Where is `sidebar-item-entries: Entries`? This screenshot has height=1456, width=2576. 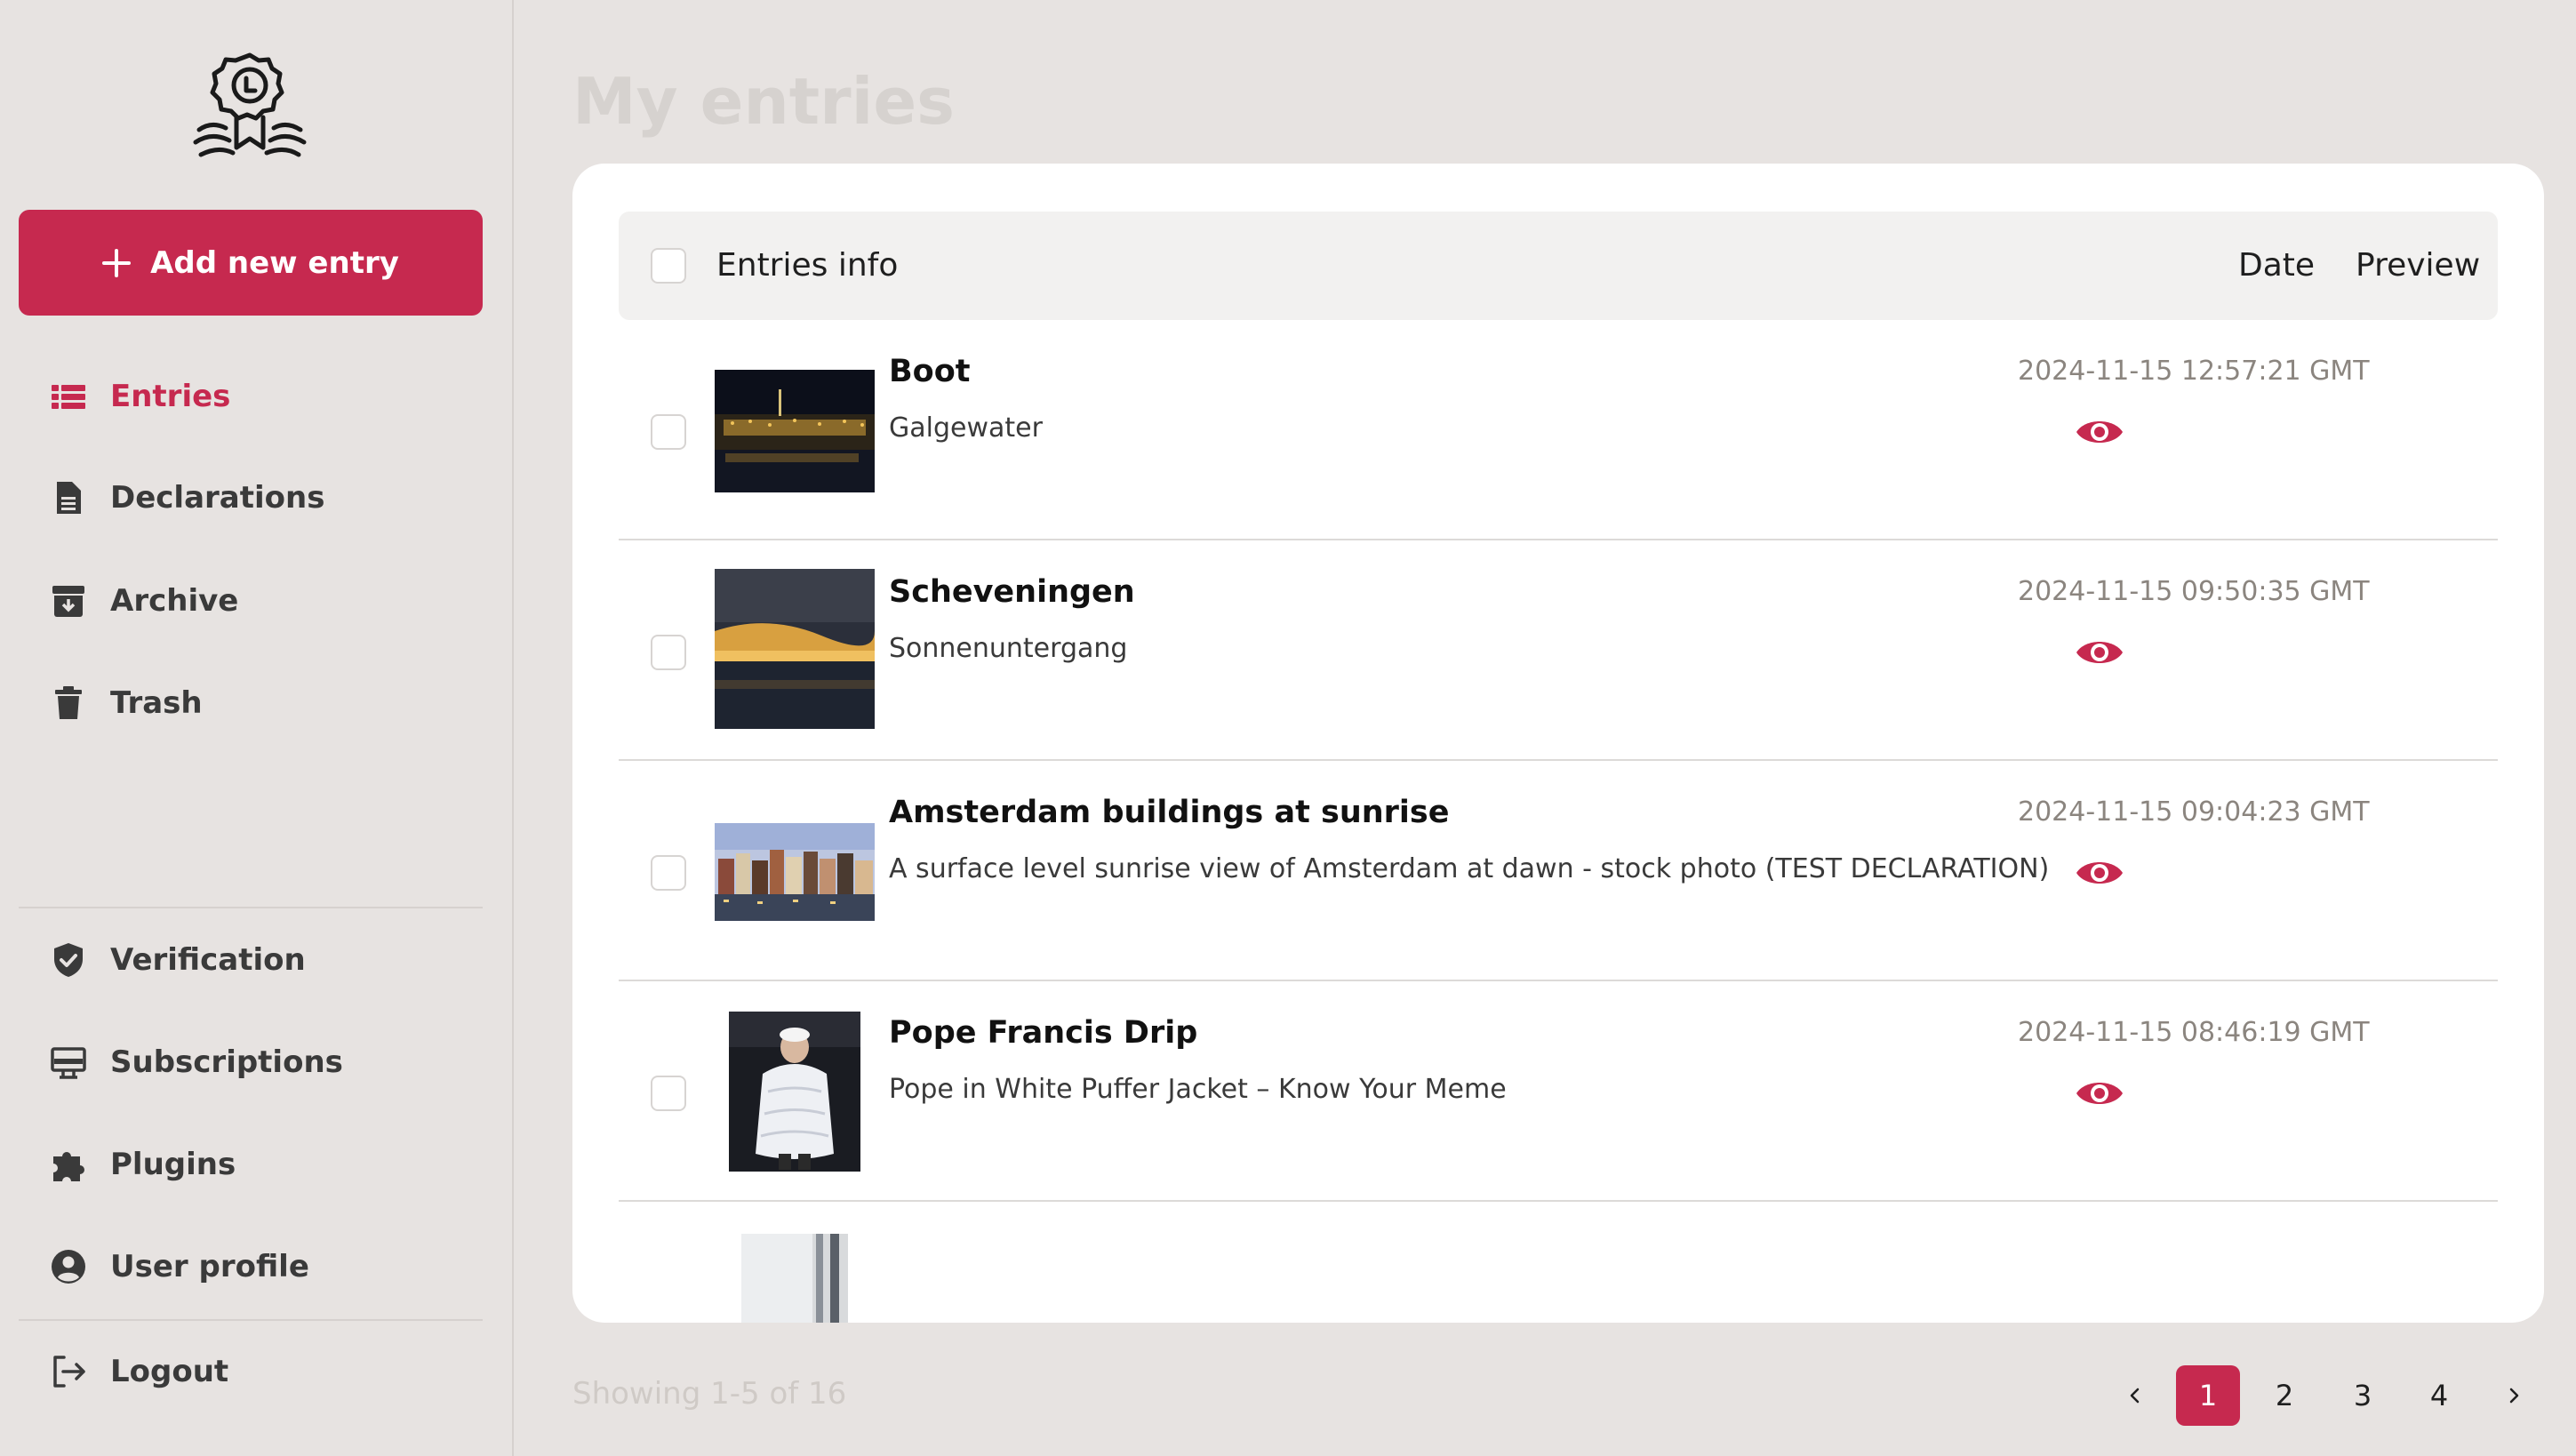 sidebar-item-entries: Entries is located at coordinates (140, 396).